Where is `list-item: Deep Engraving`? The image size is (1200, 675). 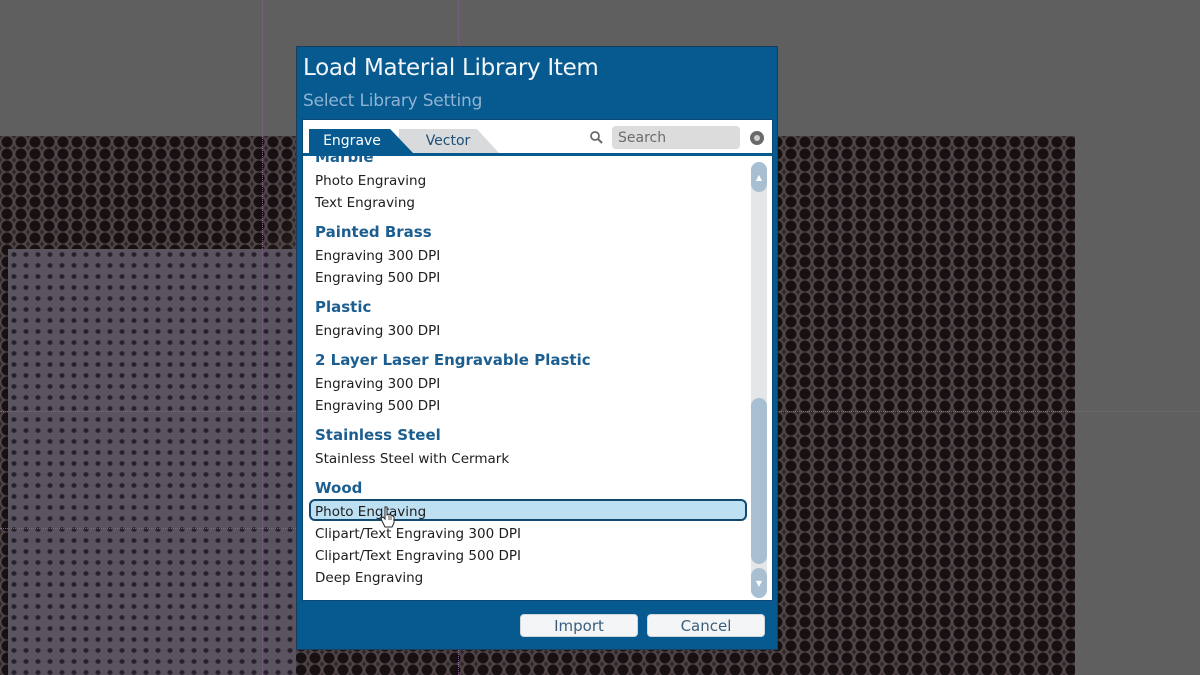
list-item: Deep Engraving is located at coordinates (528, 576).